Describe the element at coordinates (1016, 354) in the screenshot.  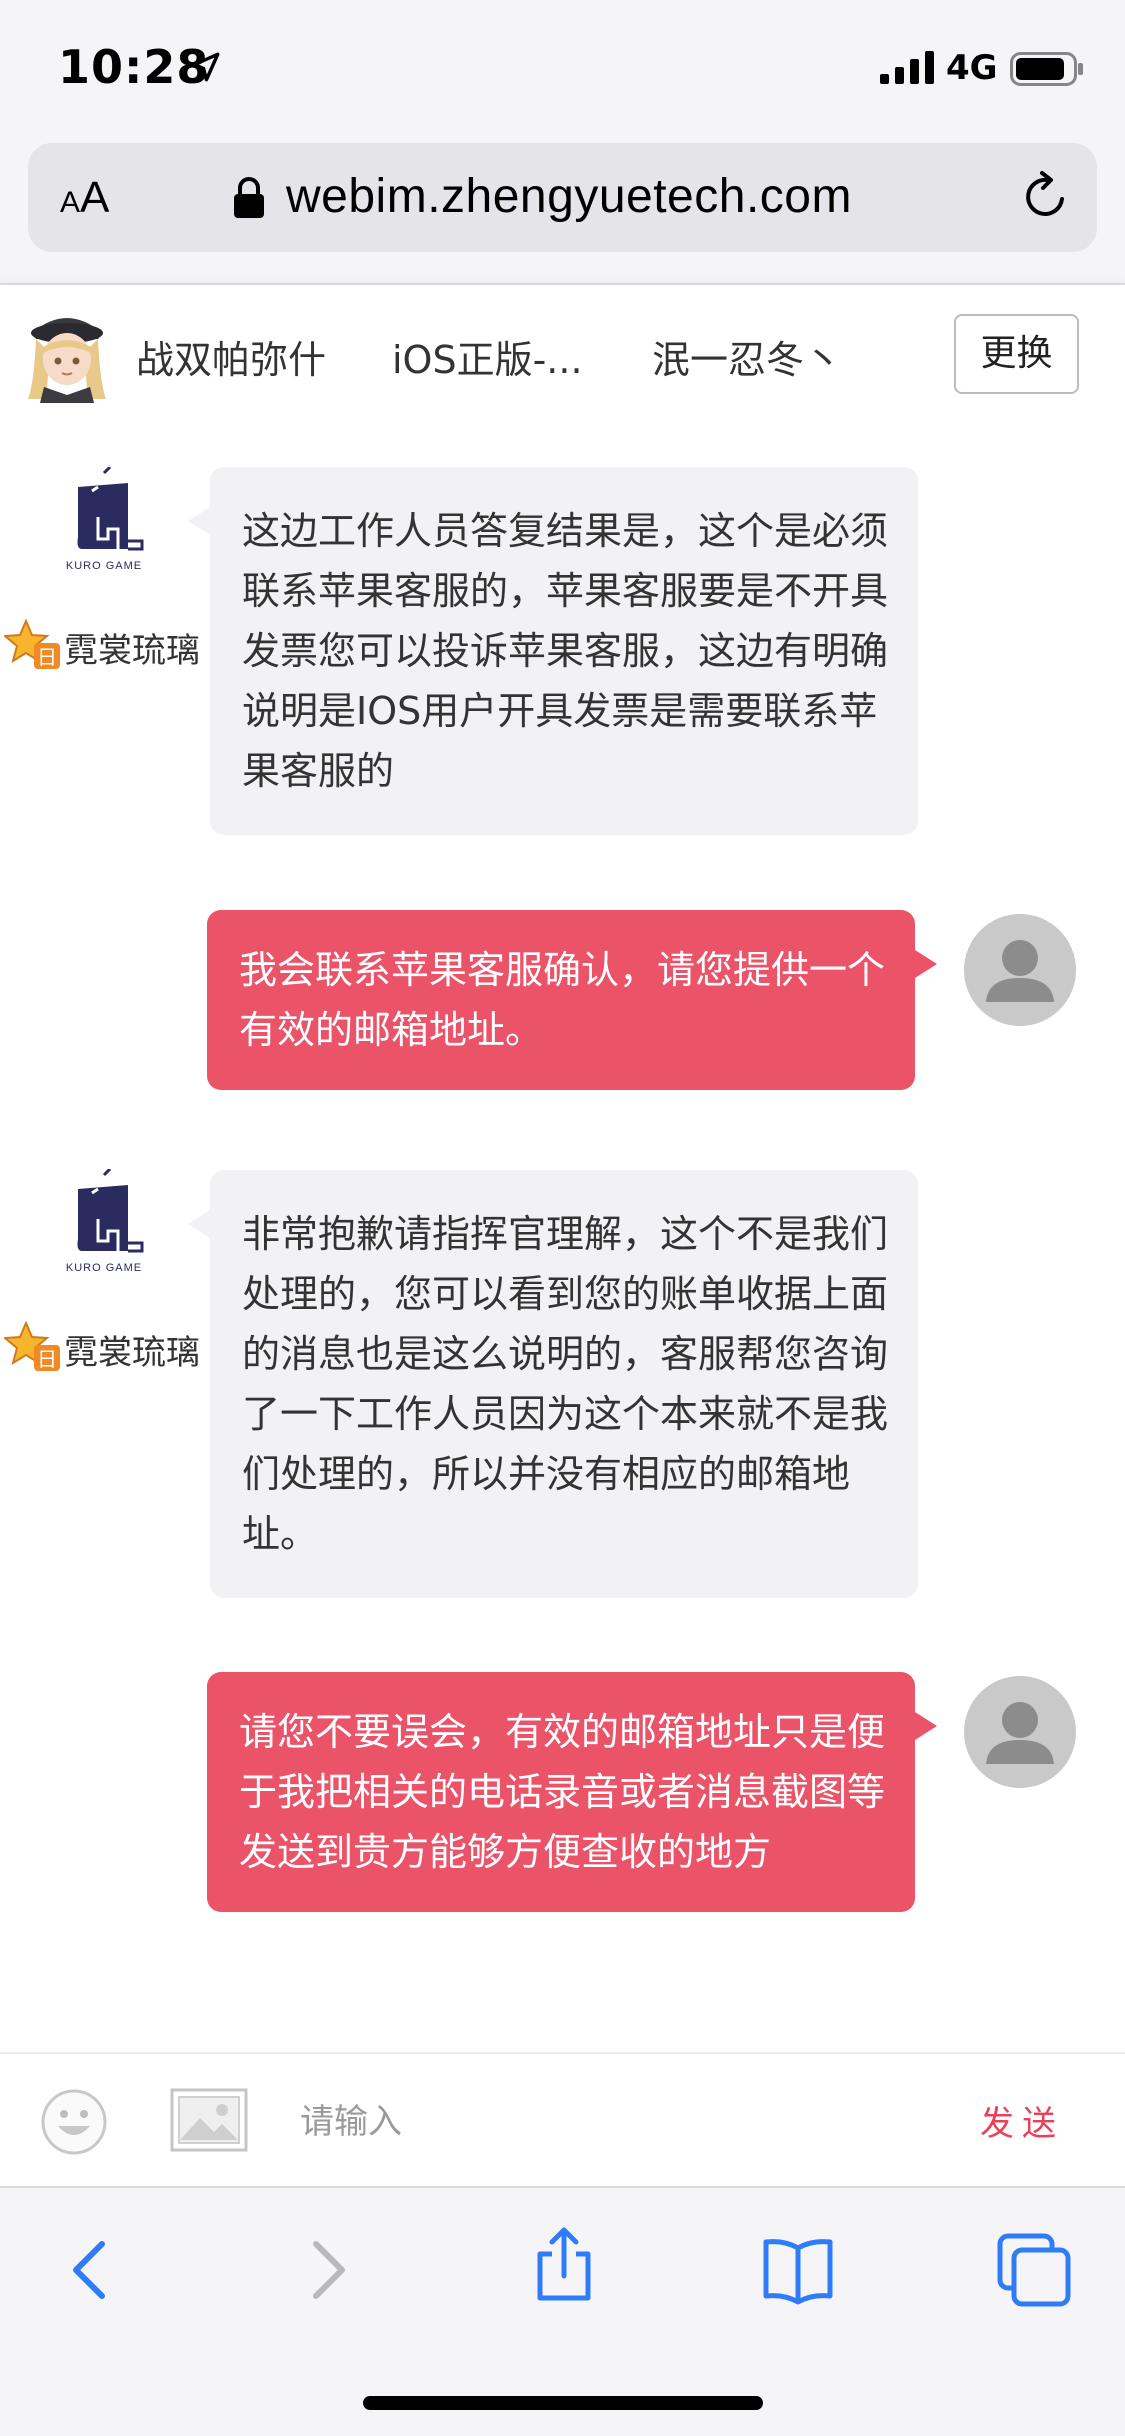
I see `change-button: 更换` at that location.